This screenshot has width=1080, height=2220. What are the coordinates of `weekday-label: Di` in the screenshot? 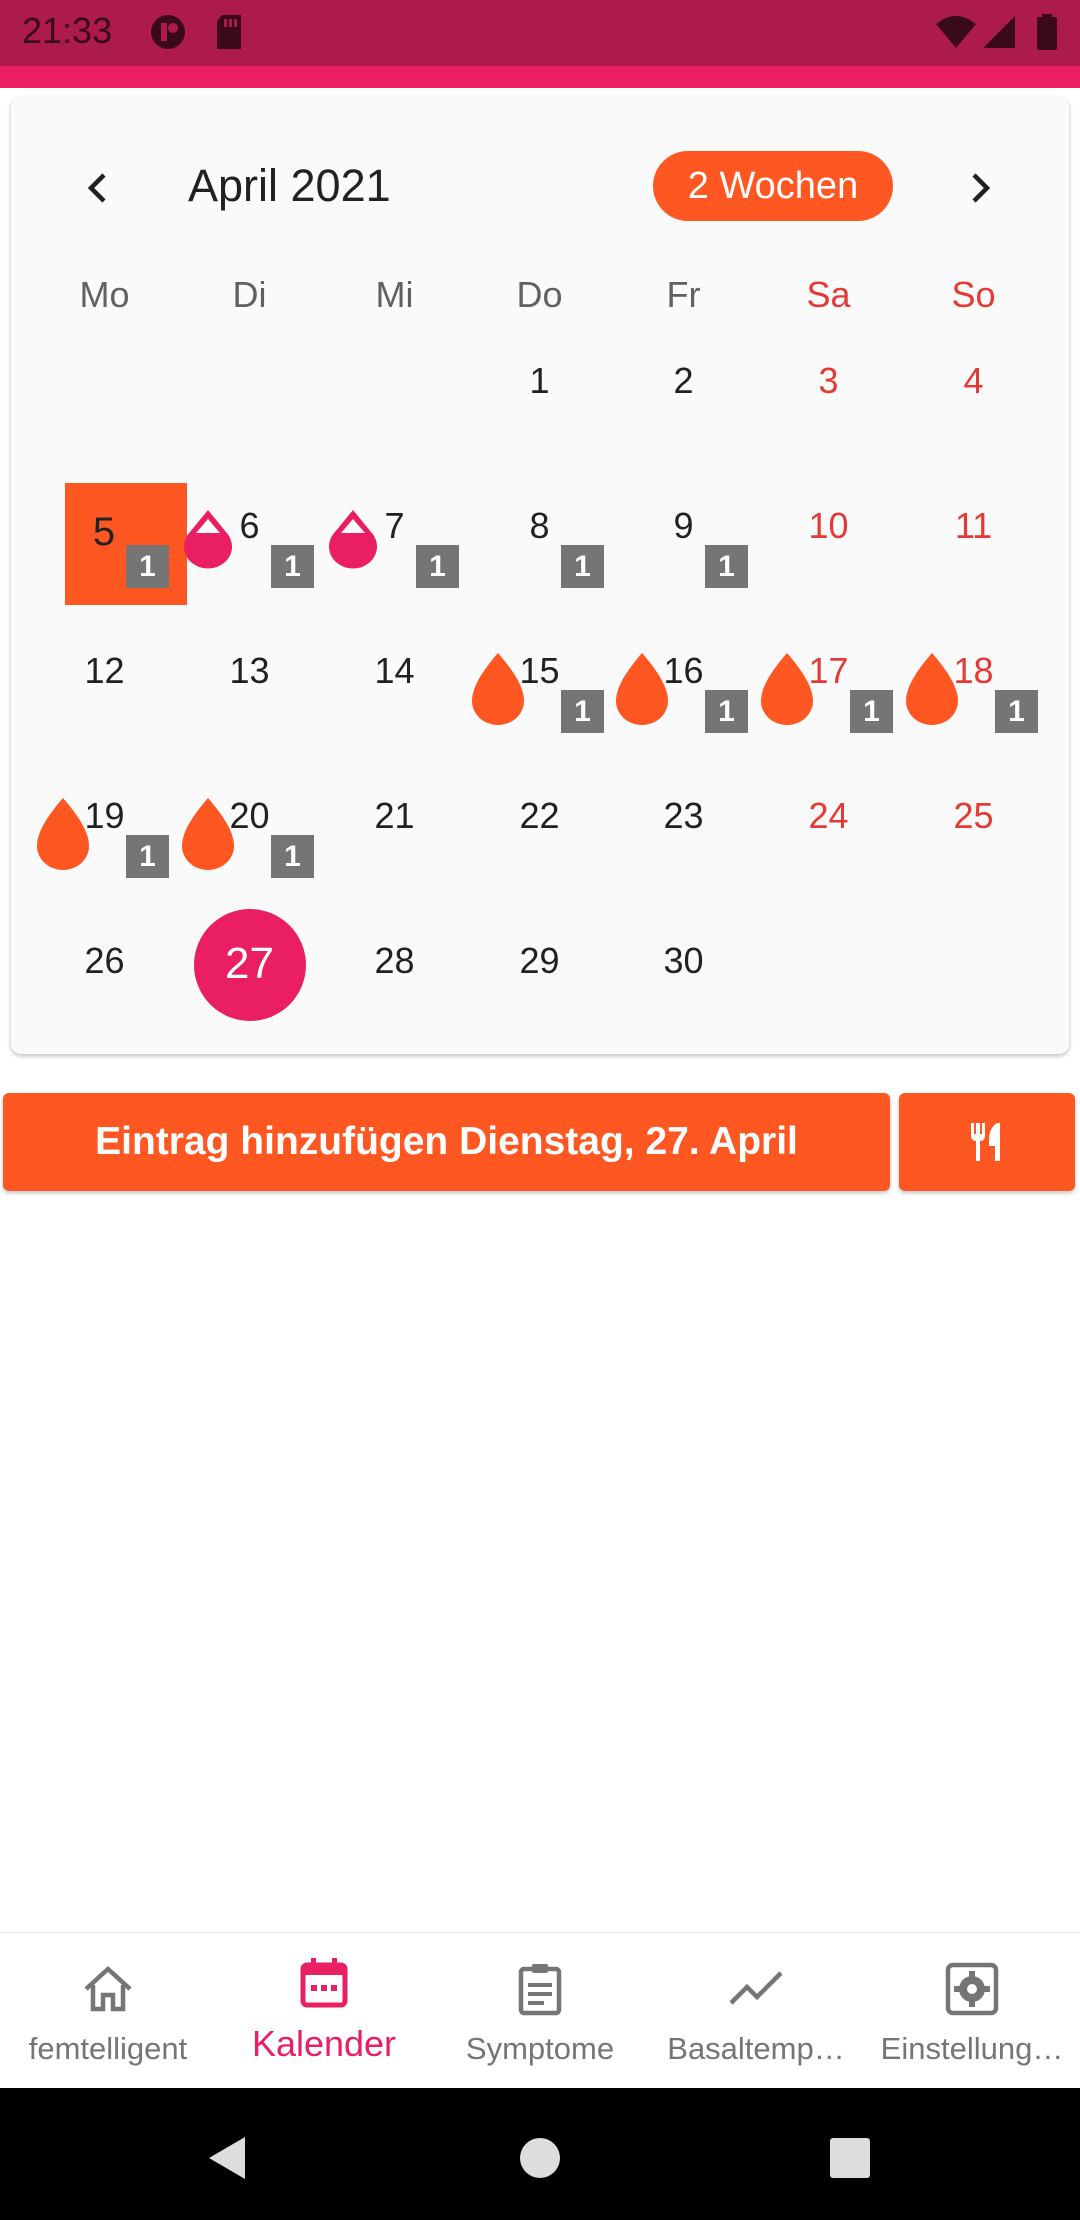 It's located at (249, 294).